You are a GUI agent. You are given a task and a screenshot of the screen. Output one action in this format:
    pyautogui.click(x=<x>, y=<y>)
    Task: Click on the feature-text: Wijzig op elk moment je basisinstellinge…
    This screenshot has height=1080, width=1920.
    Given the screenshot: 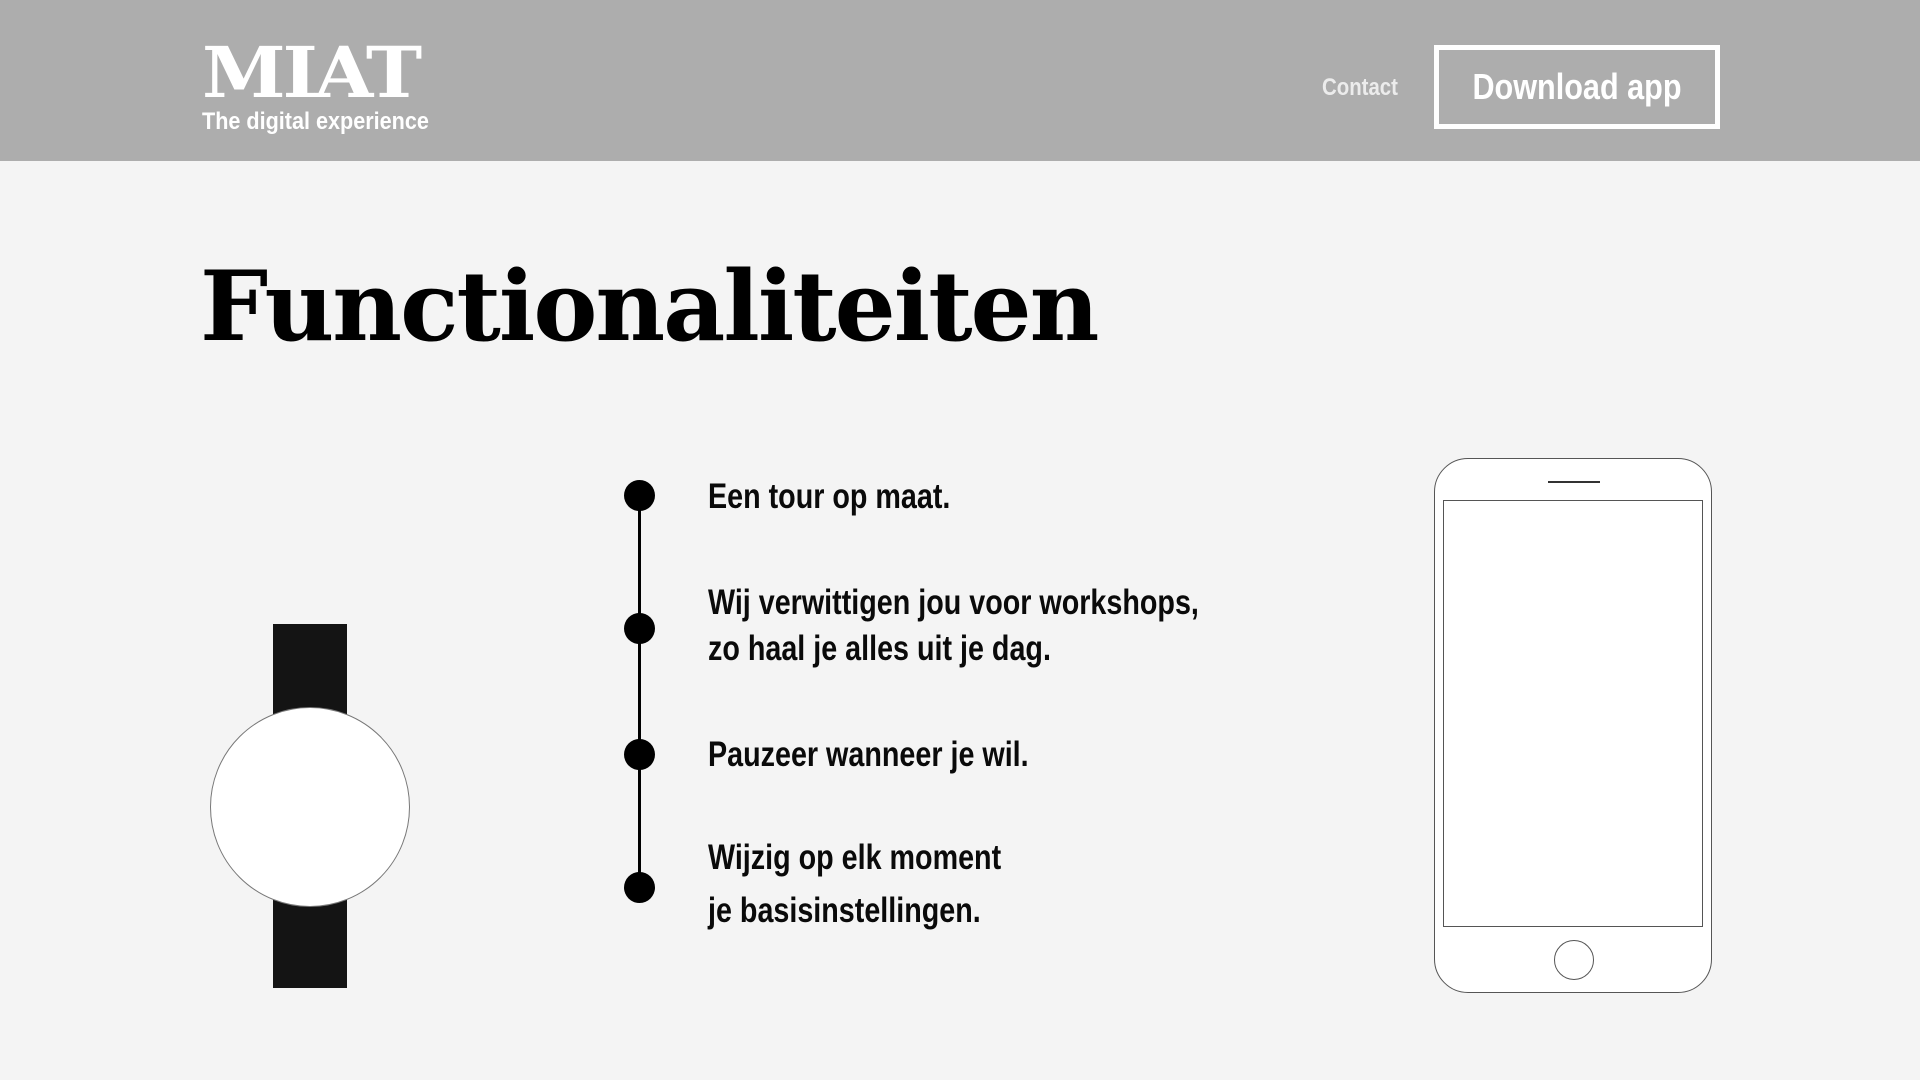 What is the action you would take?
    pyautogui.click(x=855, y=884)
    